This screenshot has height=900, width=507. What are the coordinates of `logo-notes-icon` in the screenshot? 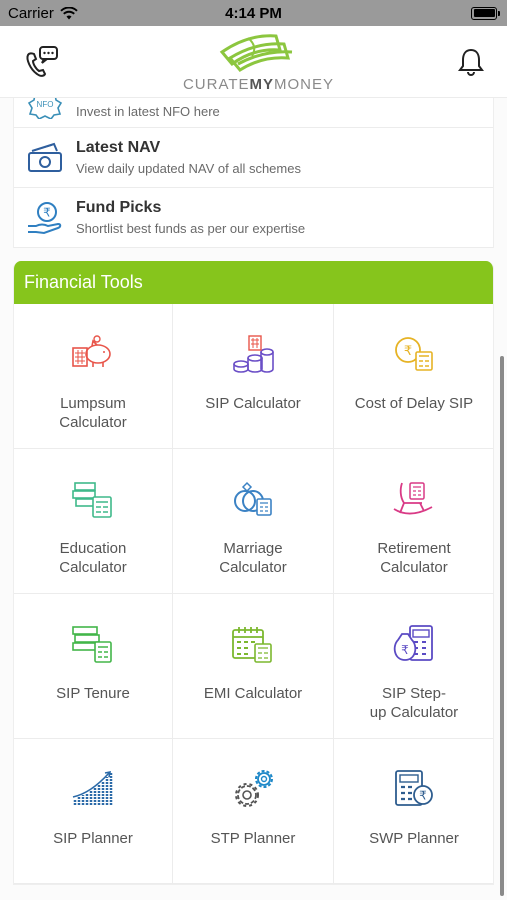 It's located at (256, 53).